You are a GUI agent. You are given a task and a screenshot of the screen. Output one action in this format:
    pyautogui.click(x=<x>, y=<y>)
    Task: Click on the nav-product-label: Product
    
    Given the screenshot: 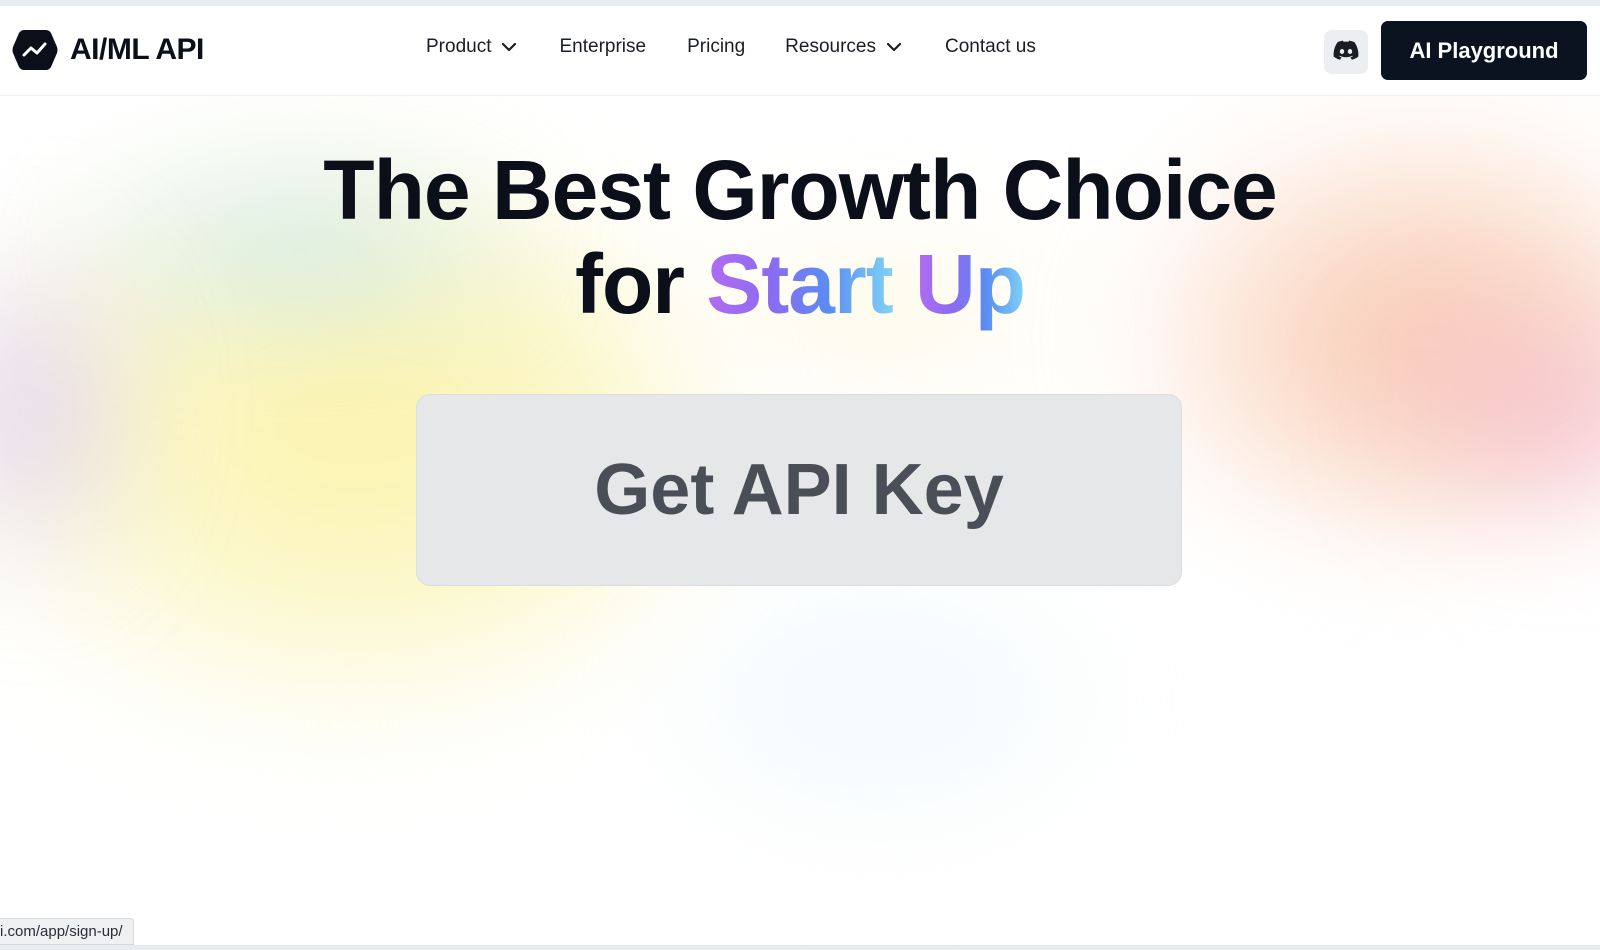 What is the action you would take?
    pyautogui.click(x=459, y=46)
    